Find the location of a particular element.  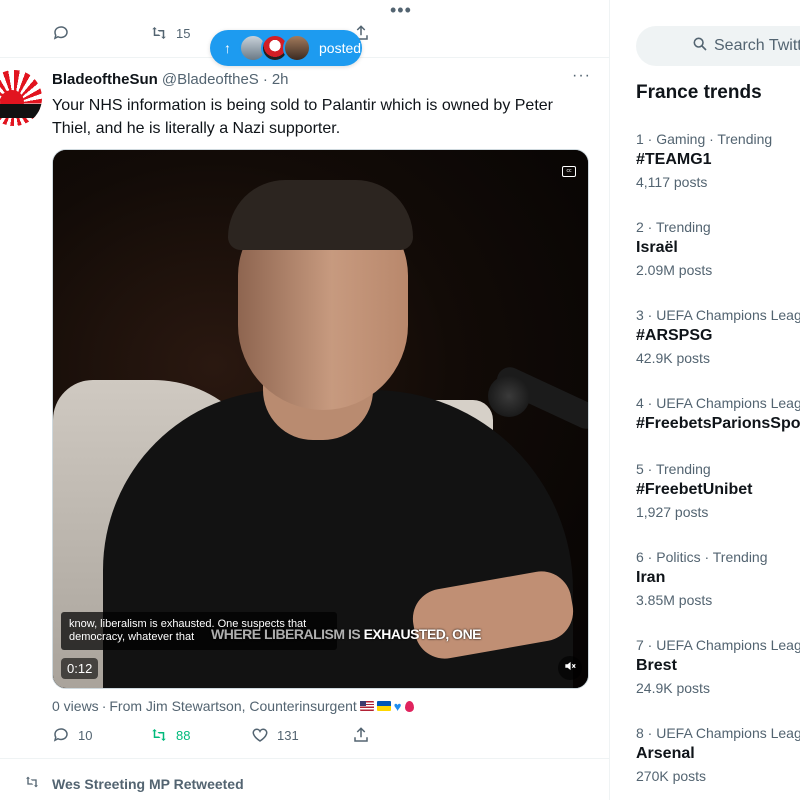

burned-caption-dim: WHERE LIBERALISM IS is located at coordinates (286, 634).